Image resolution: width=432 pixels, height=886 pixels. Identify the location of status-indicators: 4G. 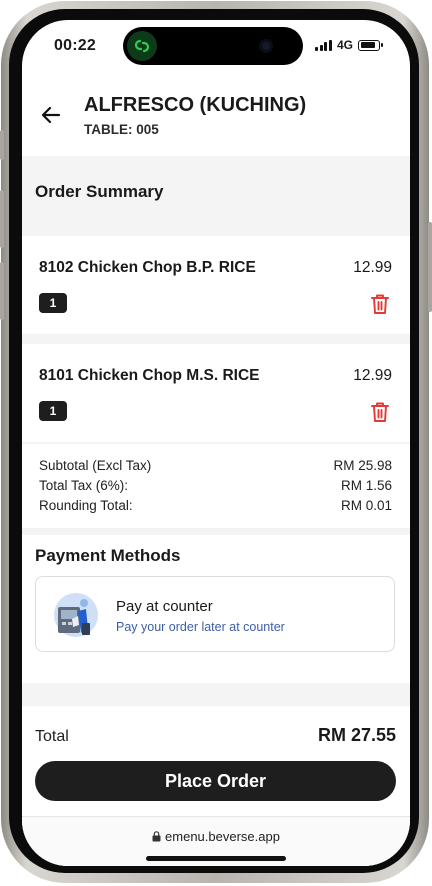
(349, 45).